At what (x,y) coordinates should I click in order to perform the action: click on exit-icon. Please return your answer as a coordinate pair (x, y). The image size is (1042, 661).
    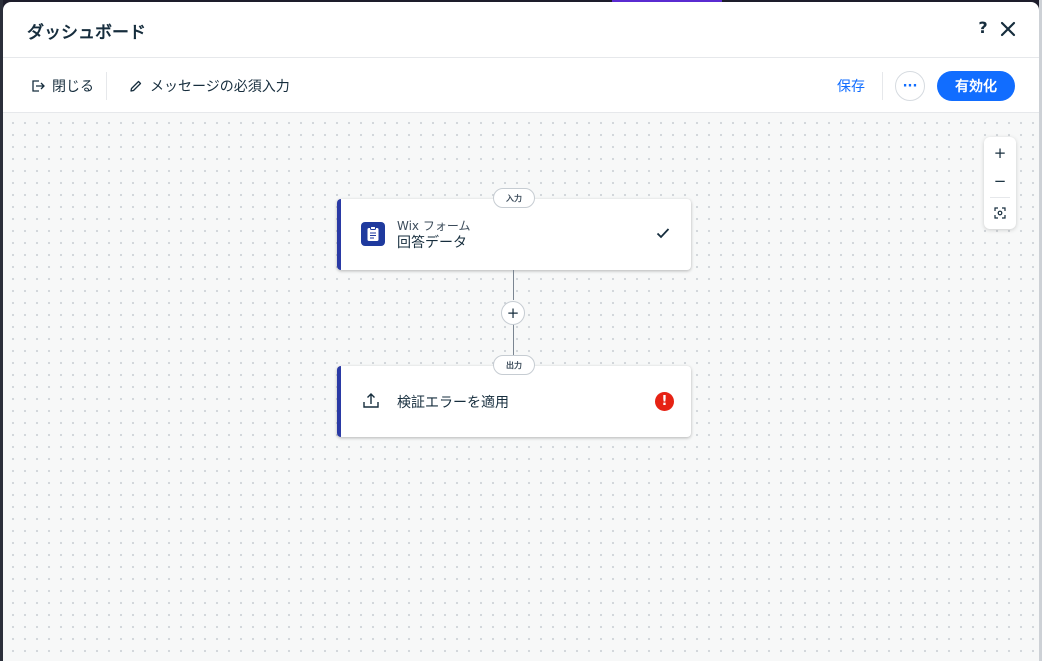
    Looking at the image, I should click on (38, 86).